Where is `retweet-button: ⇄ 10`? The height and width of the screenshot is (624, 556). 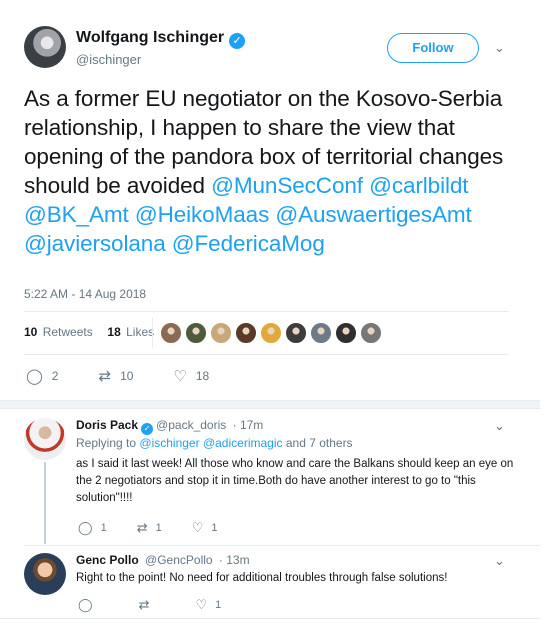 retweet-button: ⇄ 10 is located at coordinates (115, 376).